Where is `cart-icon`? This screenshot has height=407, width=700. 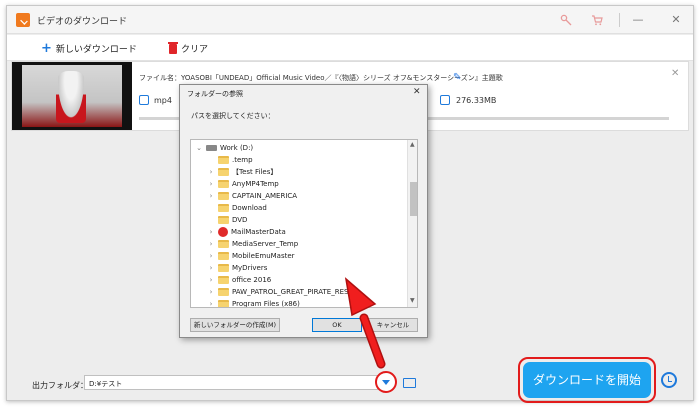
cart-icon is located at coordinates (597, 20).